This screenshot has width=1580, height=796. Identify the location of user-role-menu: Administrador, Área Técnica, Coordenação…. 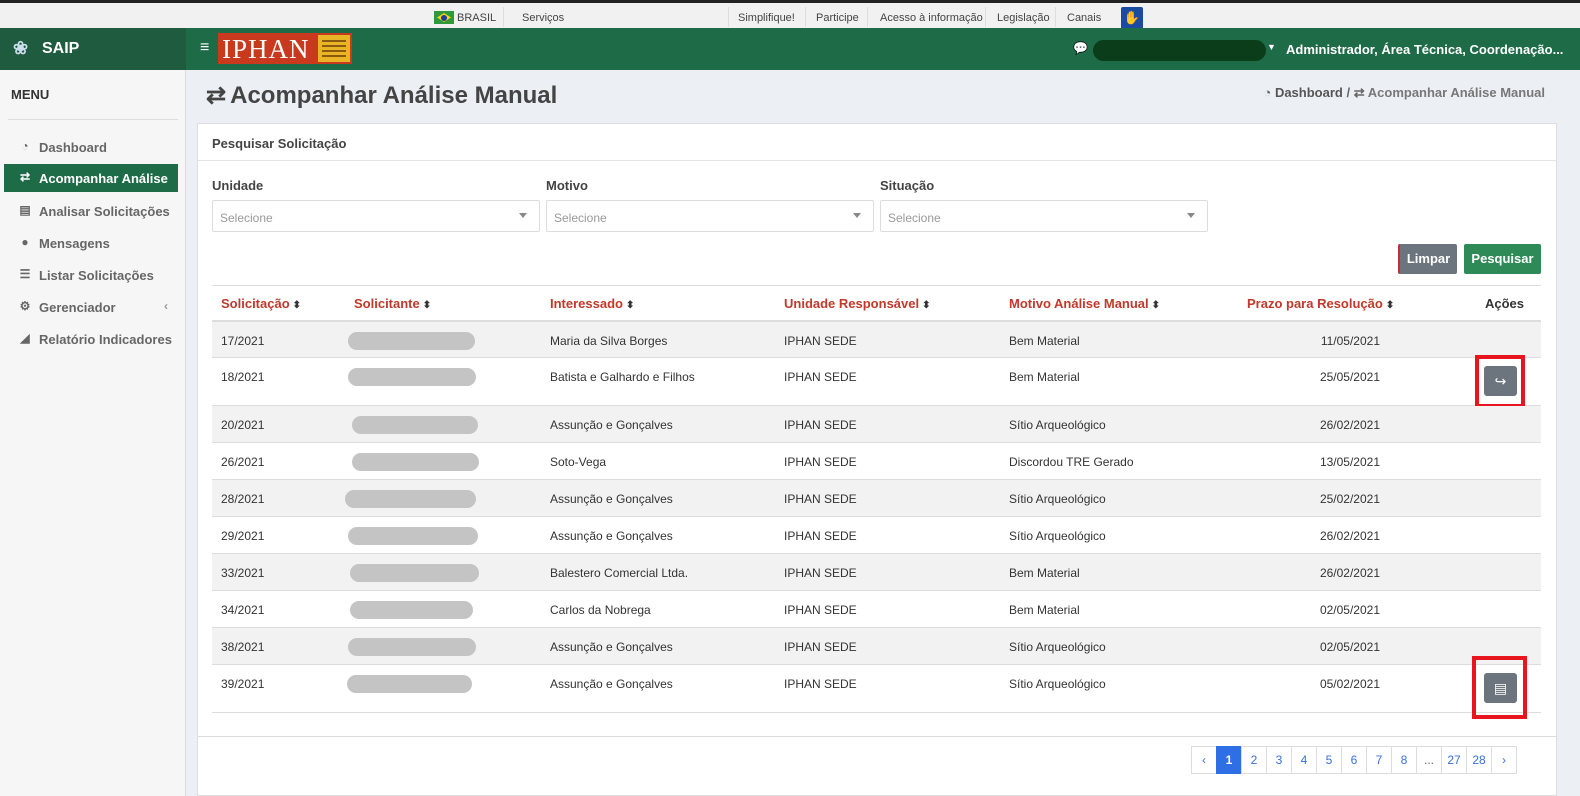
(1424, 49).